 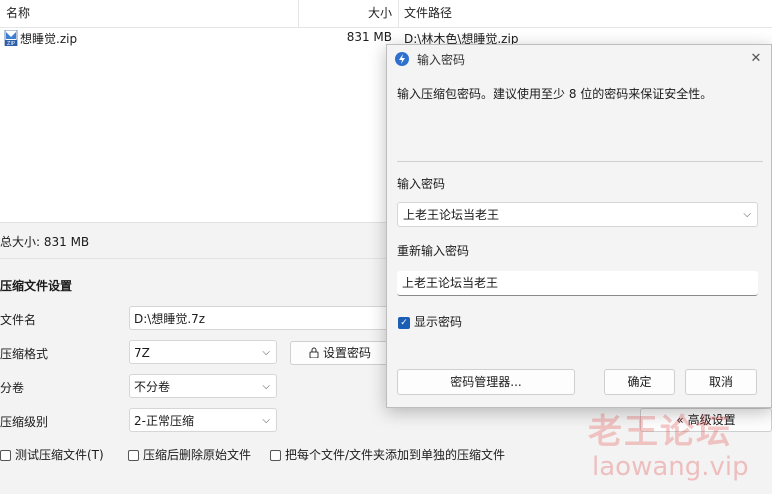 What do you see at coordinates (36, 286) in the screenshot?
I see `section-title: 压缩文件设置` at bounding box center [36, 286].